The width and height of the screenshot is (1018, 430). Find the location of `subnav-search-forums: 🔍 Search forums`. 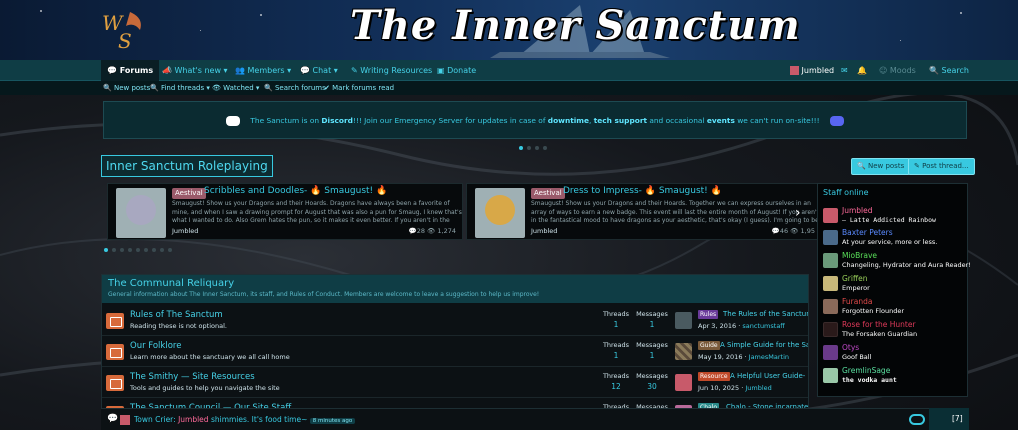

subnav-search-forums: 🔍 Search forums is located at coordinates (295, 88).